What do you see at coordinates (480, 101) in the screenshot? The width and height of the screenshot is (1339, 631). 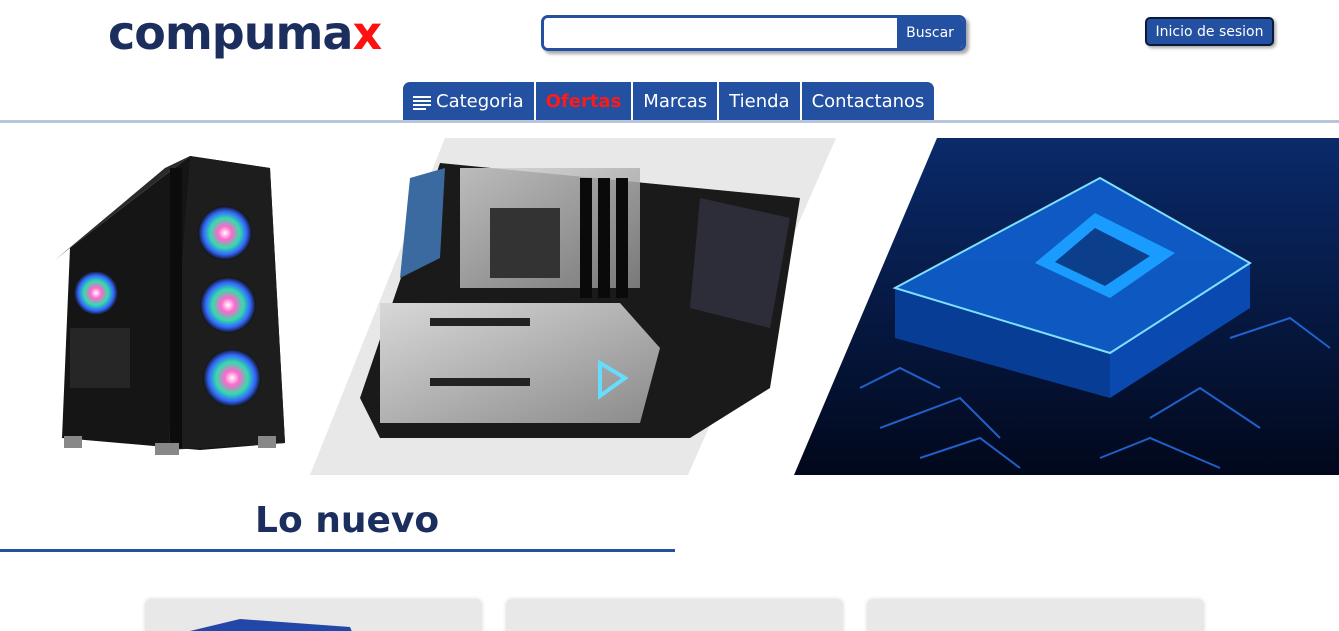 I see `nav-tab-label: Categoria` at bounding box center [480, 101].